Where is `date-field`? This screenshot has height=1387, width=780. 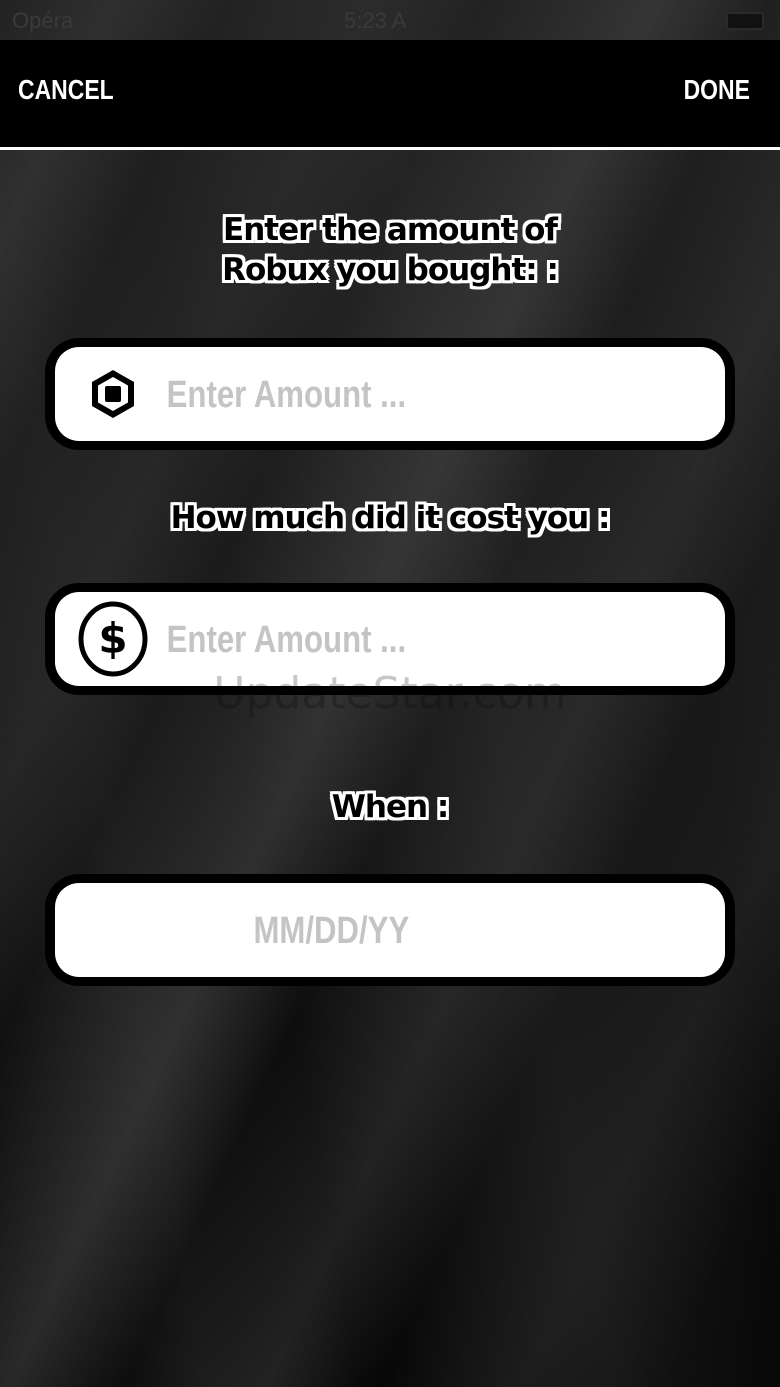
date-field is located at coordinates (390, 930).